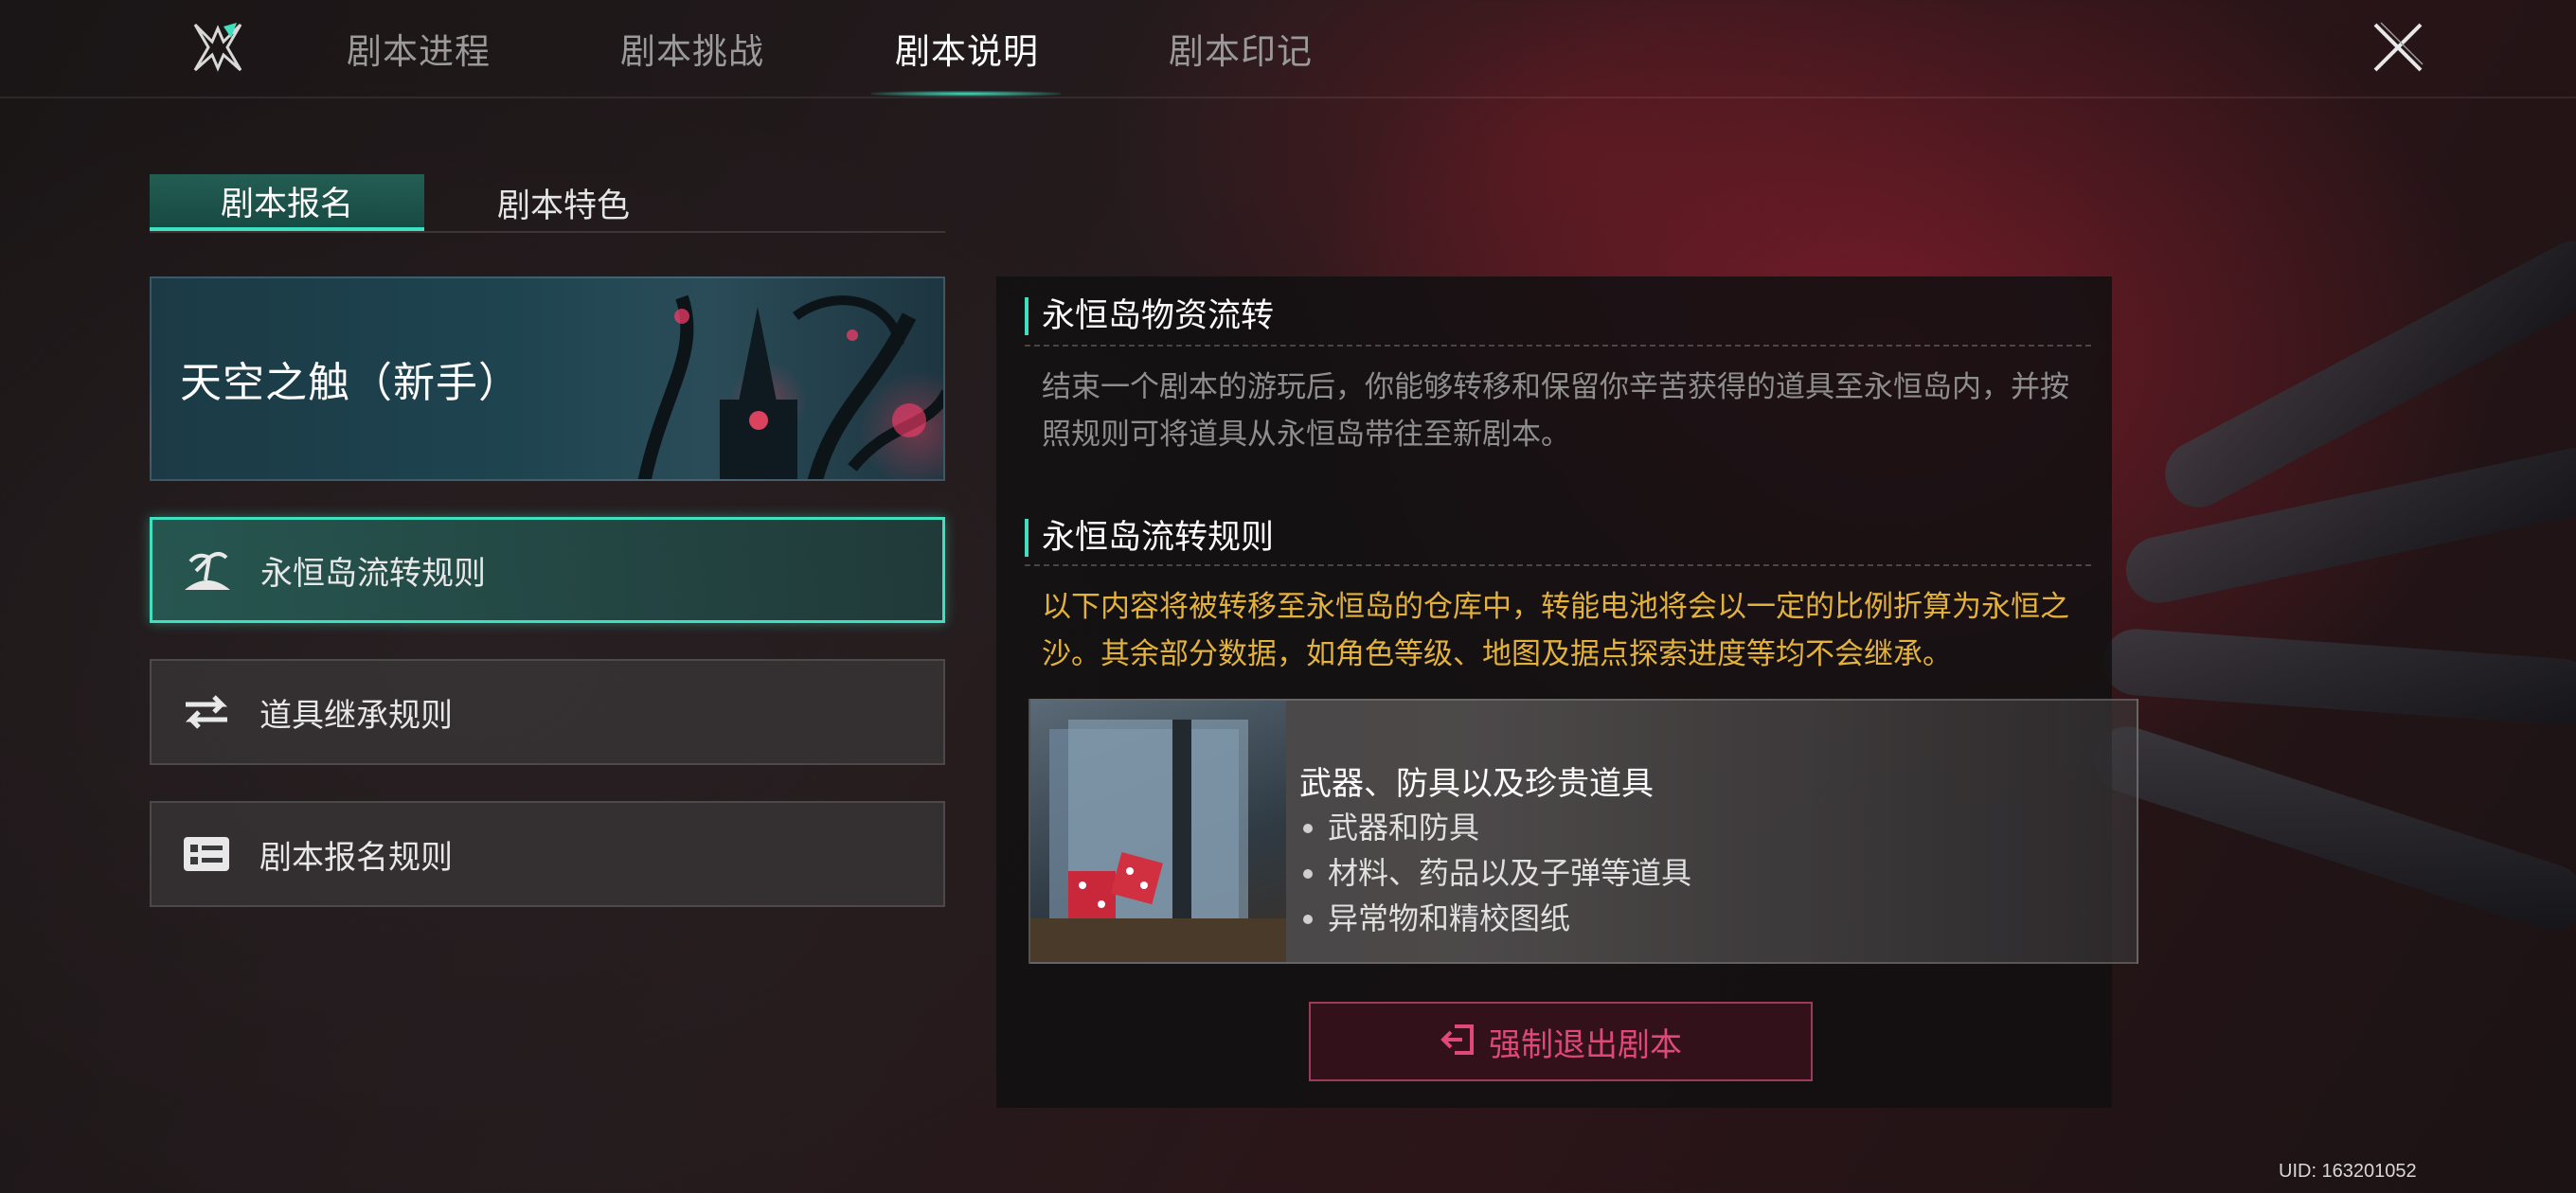  What do you see at coordinates (1149, 316) in the screenshot?
I see `section-title: 永恒岛物资流转` at bounding box center [1149, 316].